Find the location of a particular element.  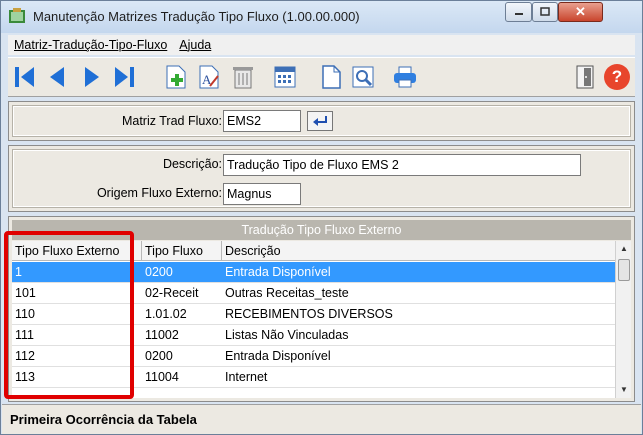

matriz-panel: Matriz Trad Fluxo: EMS2 is located at coordinates (321, 121).